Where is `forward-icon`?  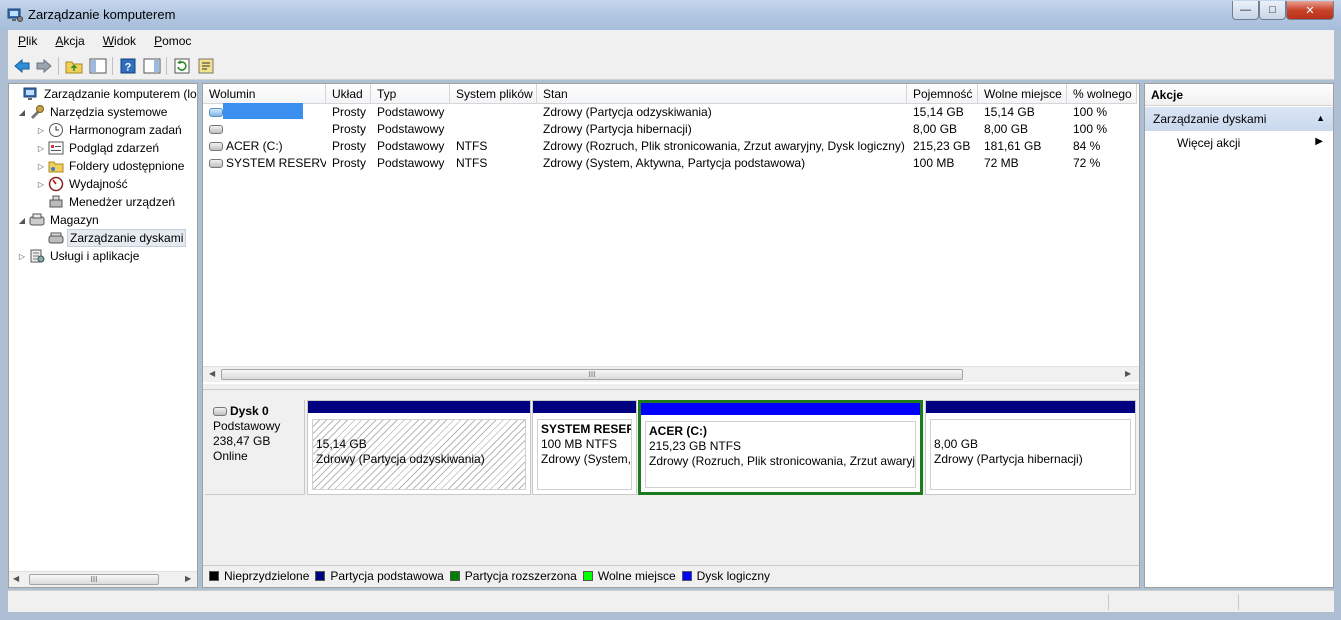 forward-icon is located at coordinates (44, 66).